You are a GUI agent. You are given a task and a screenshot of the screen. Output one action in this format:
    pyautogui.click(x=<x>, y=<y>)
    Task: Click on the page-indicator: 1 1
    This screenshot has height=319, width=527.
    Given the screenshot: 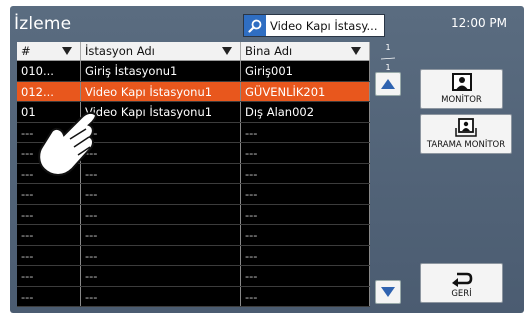 What is the action you would take?
    pyautogui.click(x=388, y=57)
    